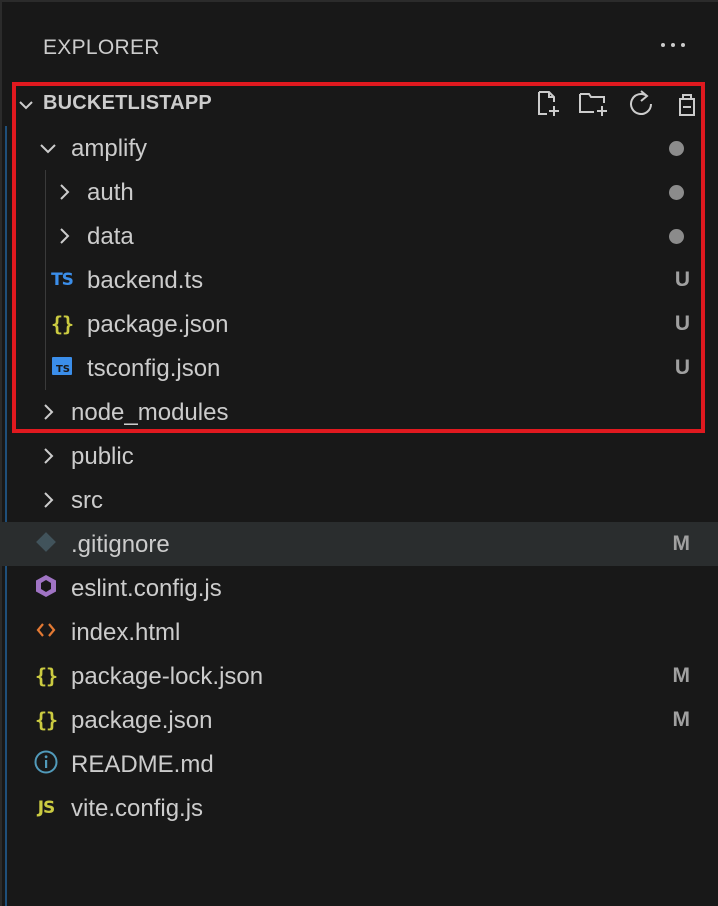 Image resolution: width=718 pixels, height=906 pixels. Describe the element at coordinates (46, 808) in the screenshot. I see `javascript-file-icon: JS` at that location.